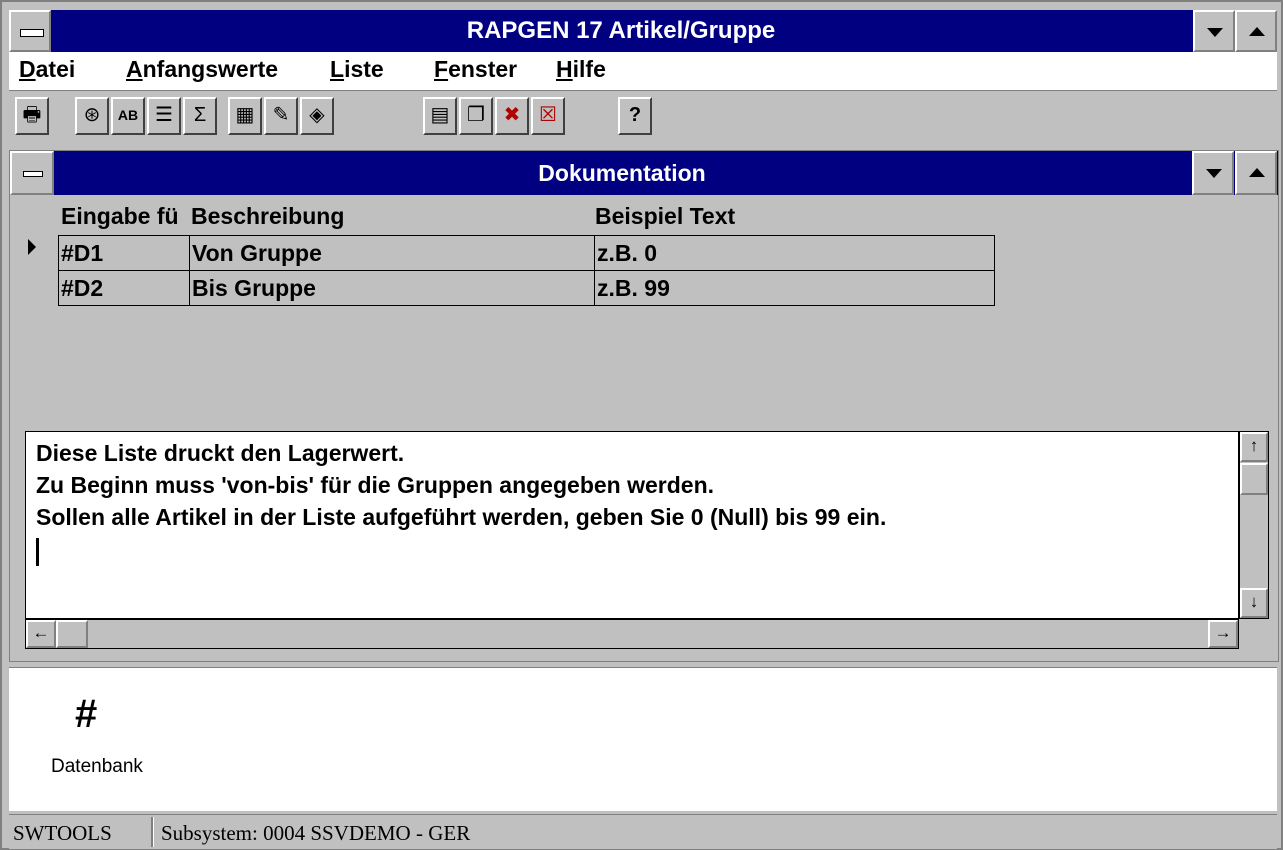 The height and width of the screenshot is (850, 1283). I want to click on scroll-down-button: ↓, so click(1254, 603).